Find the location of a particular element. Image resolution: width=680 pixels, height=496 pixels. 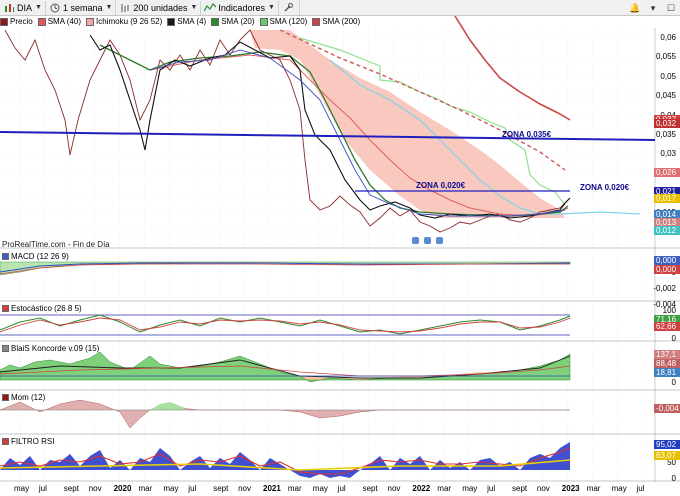

koncorde-value-tag: 18,81 is located at coordinates (667, 372).